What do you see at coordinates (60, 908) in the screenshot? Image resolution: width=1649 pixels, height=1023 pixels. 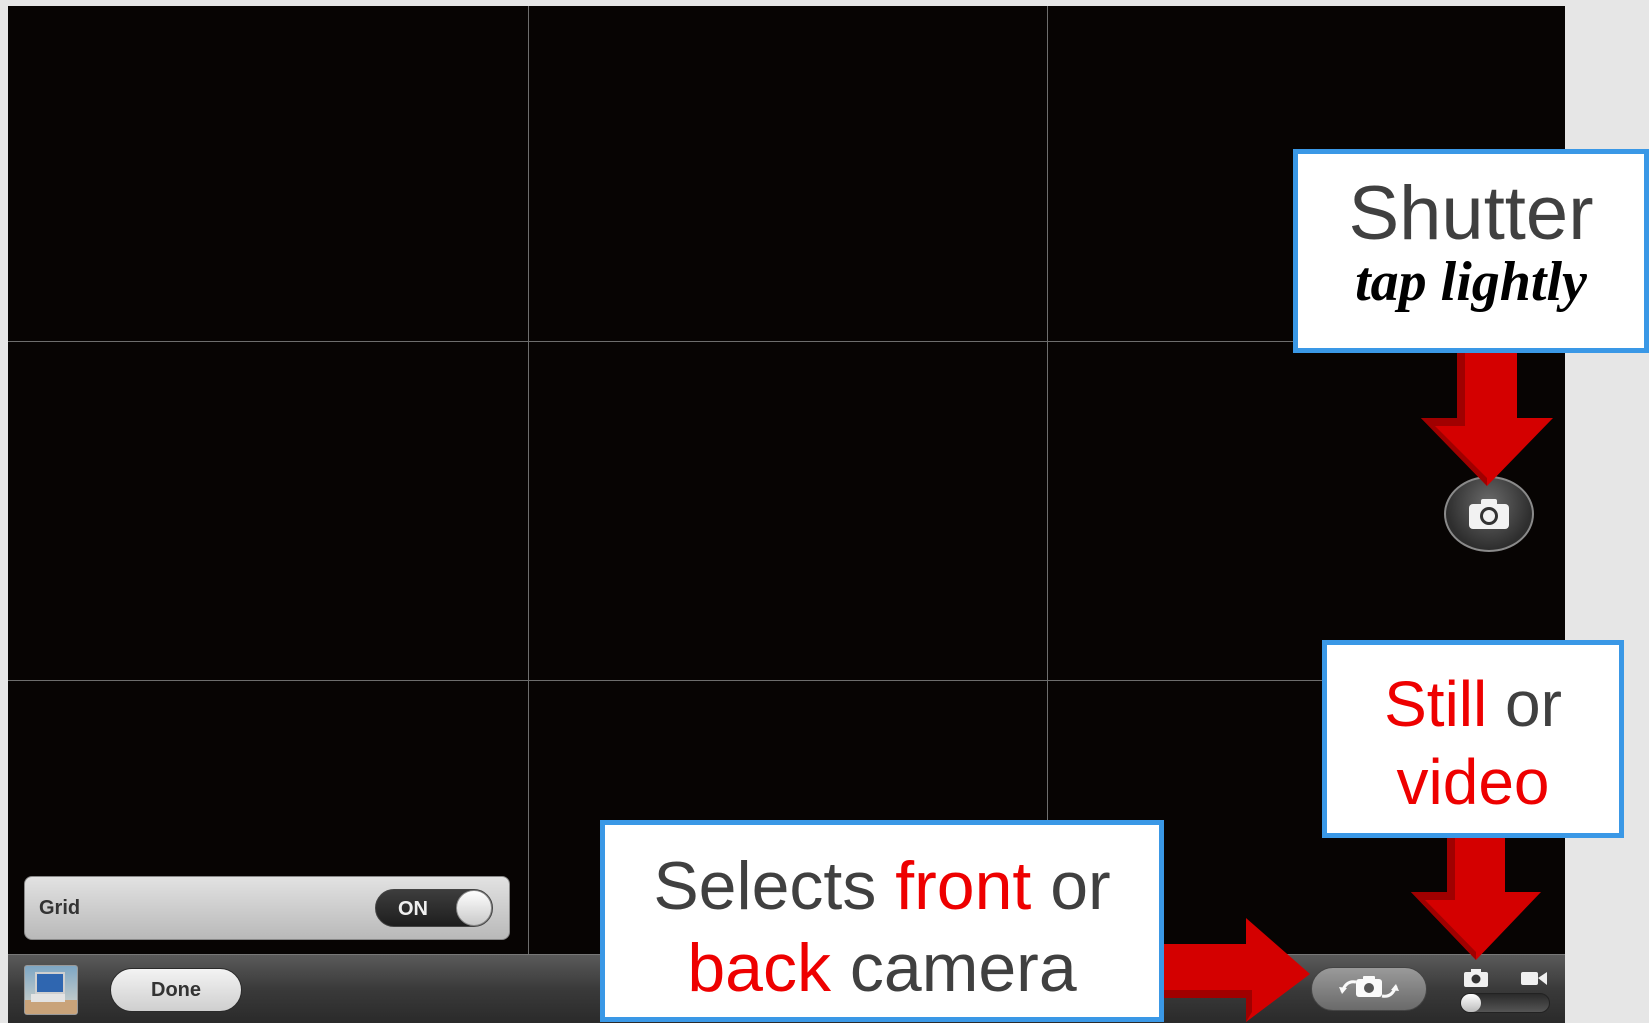 I see `grid-label: Grid` at bounding box center [60, 908].